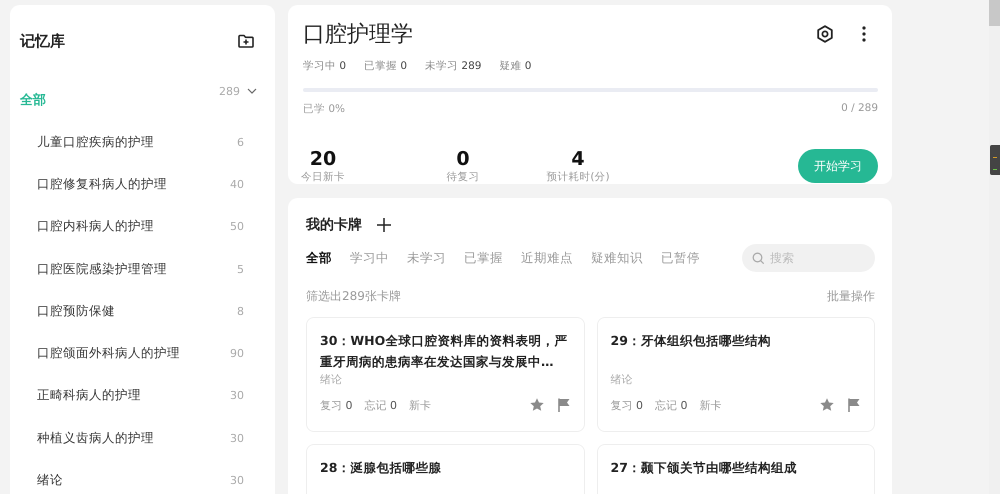 The image size is (1000, 494). I want to click on deck-title: 口腔护理学, so click(358, 35).